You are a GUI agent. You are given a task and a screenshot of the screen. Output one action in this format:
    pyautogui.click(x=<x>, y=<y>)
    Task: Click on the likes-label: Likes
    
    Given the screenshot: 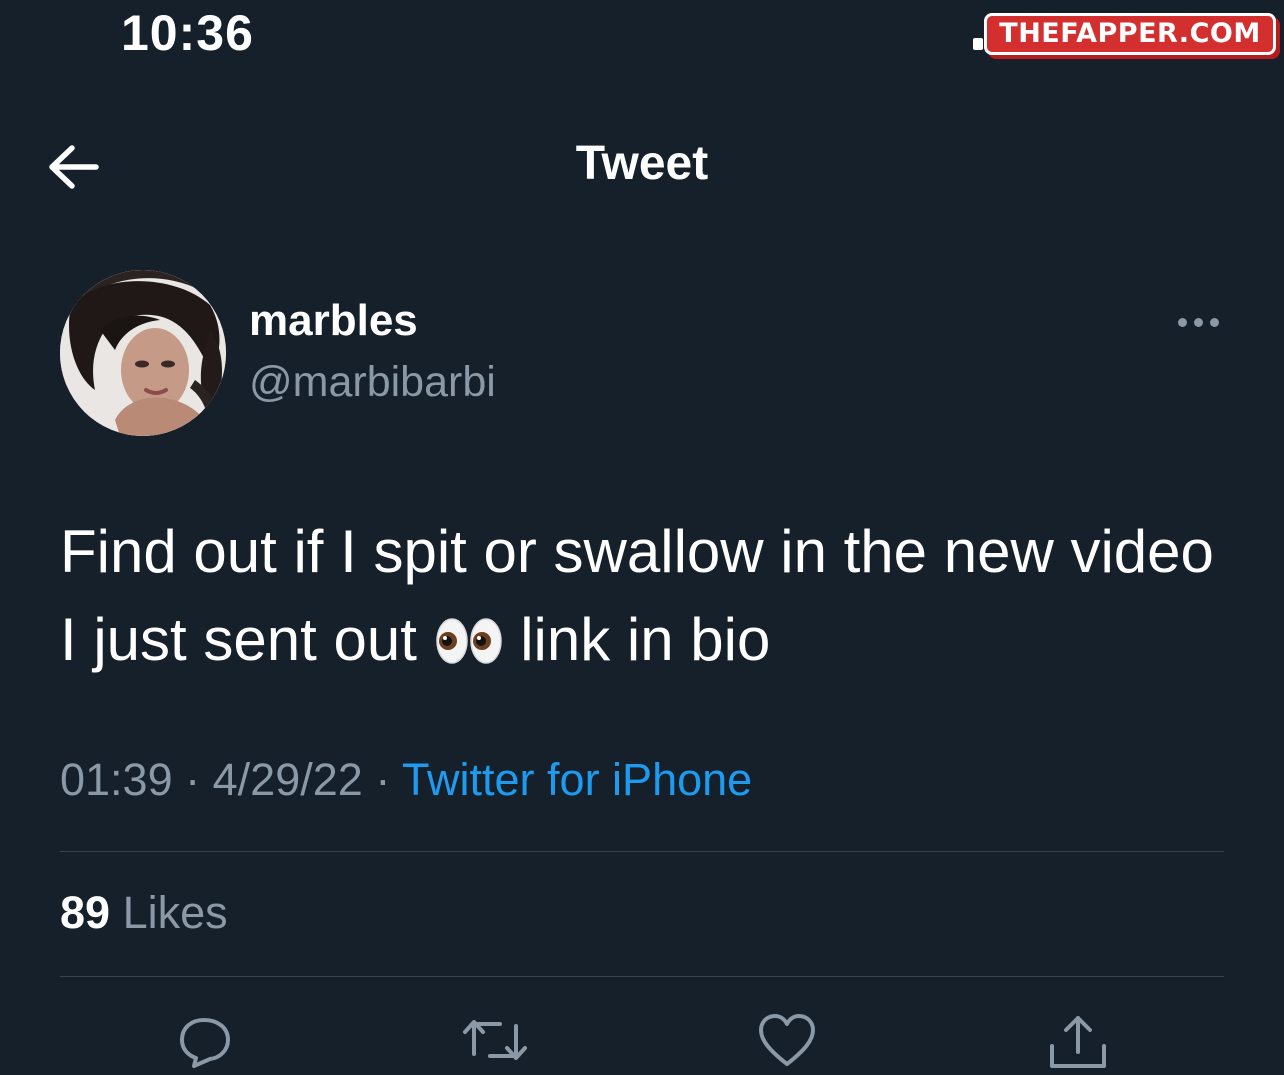 What is the action you would take?
    pyautogui.click(x=175, y=912)
    